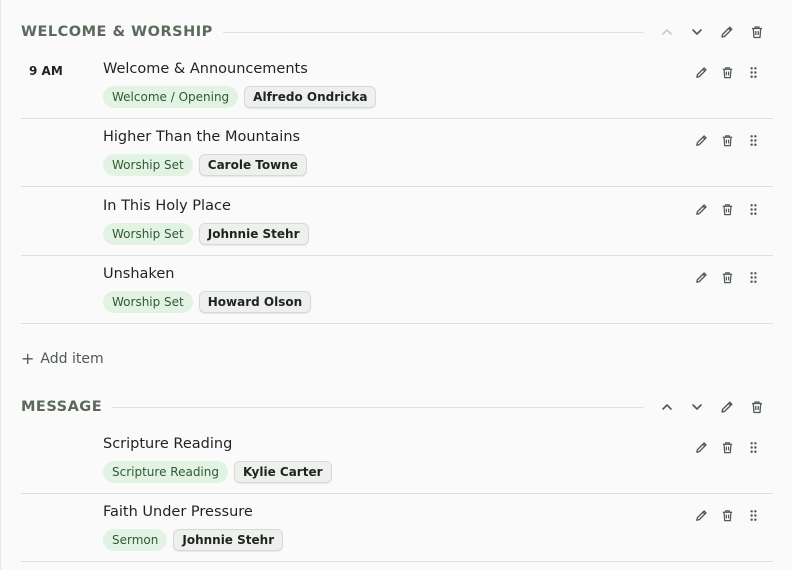 This screenshot has height=570, width=792. What do you see at coordinates (255, 302) in the screenshot?
I see `item-person-tag: Howard Olson` at bounding box center [255, 302].